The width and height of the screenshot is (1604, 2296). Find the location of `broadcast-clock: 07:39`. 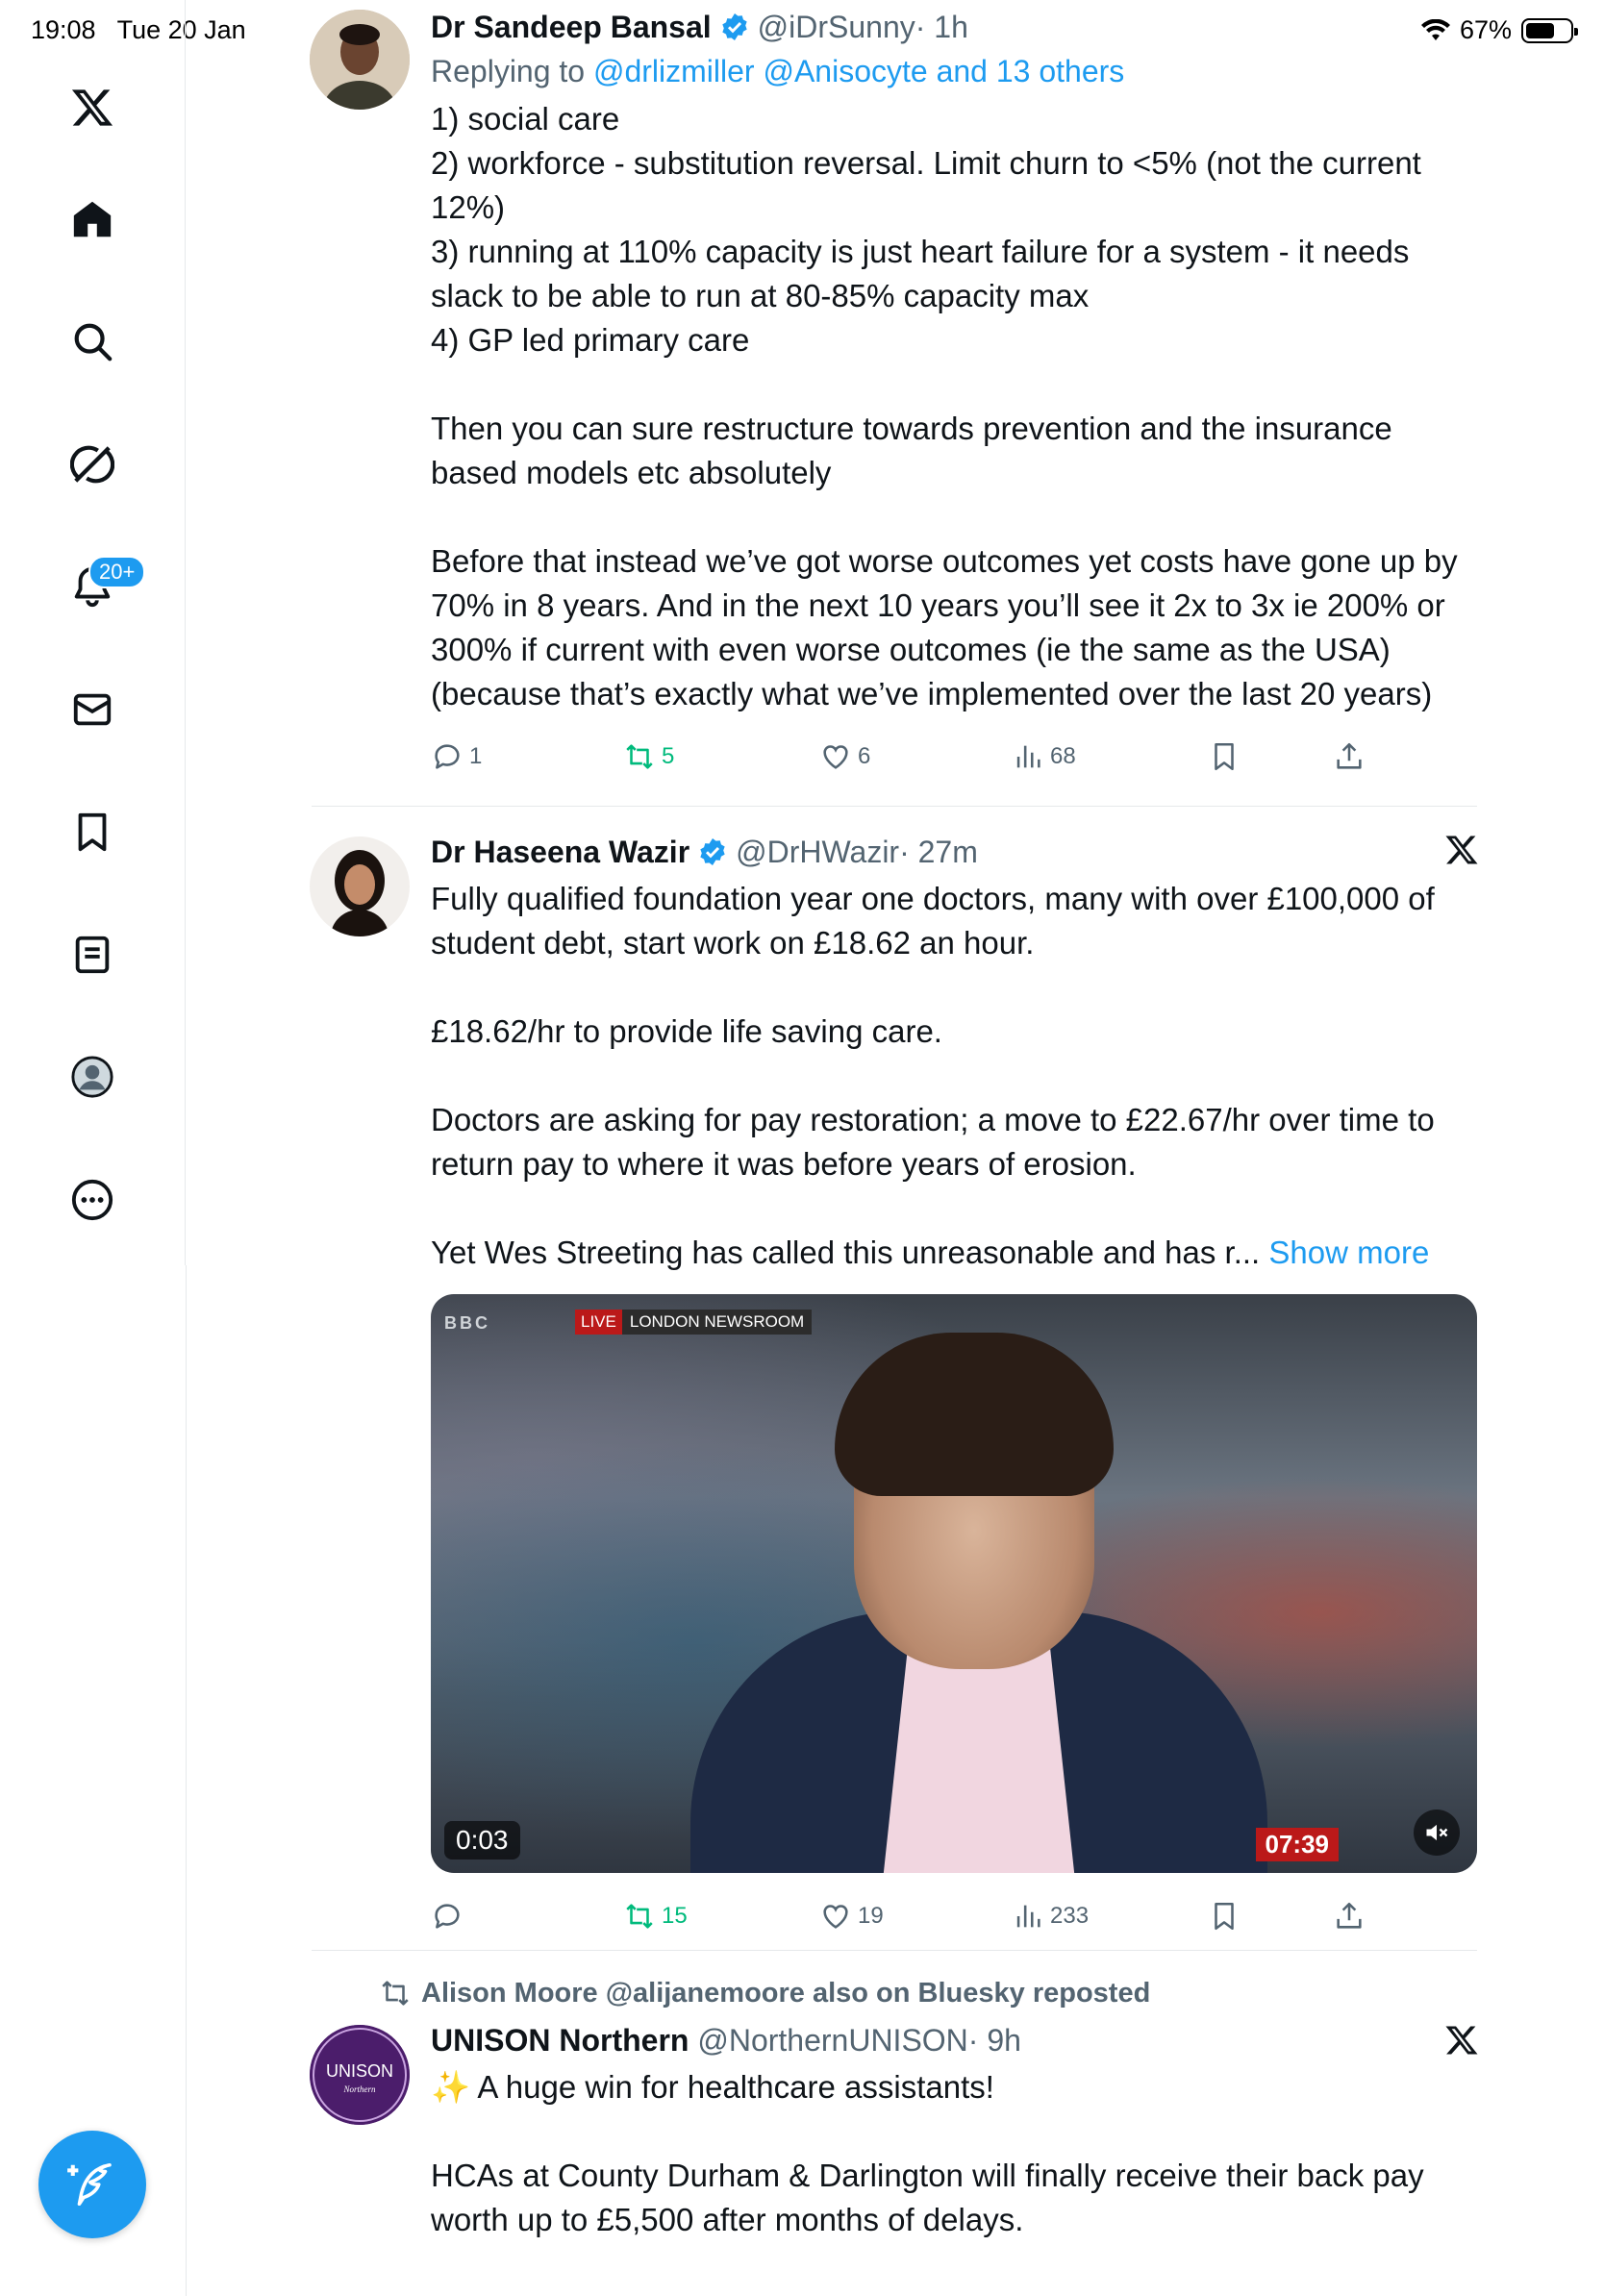

broadcast-clock: 07:39 is located at coordinates (1297, 1844).